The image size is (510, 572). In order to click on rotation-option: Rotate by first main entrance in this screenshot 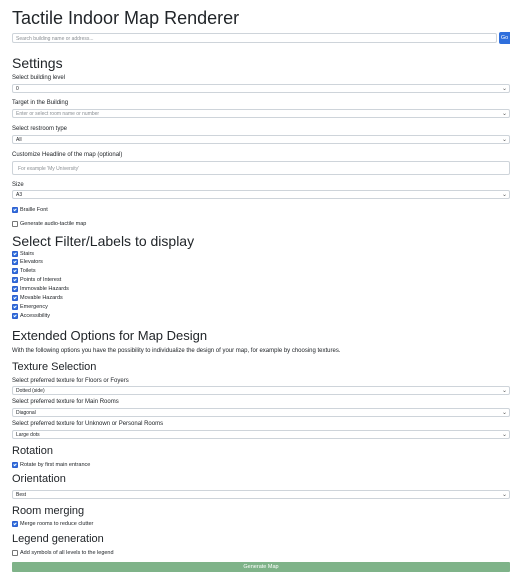, I will do `click(51, 465)`.